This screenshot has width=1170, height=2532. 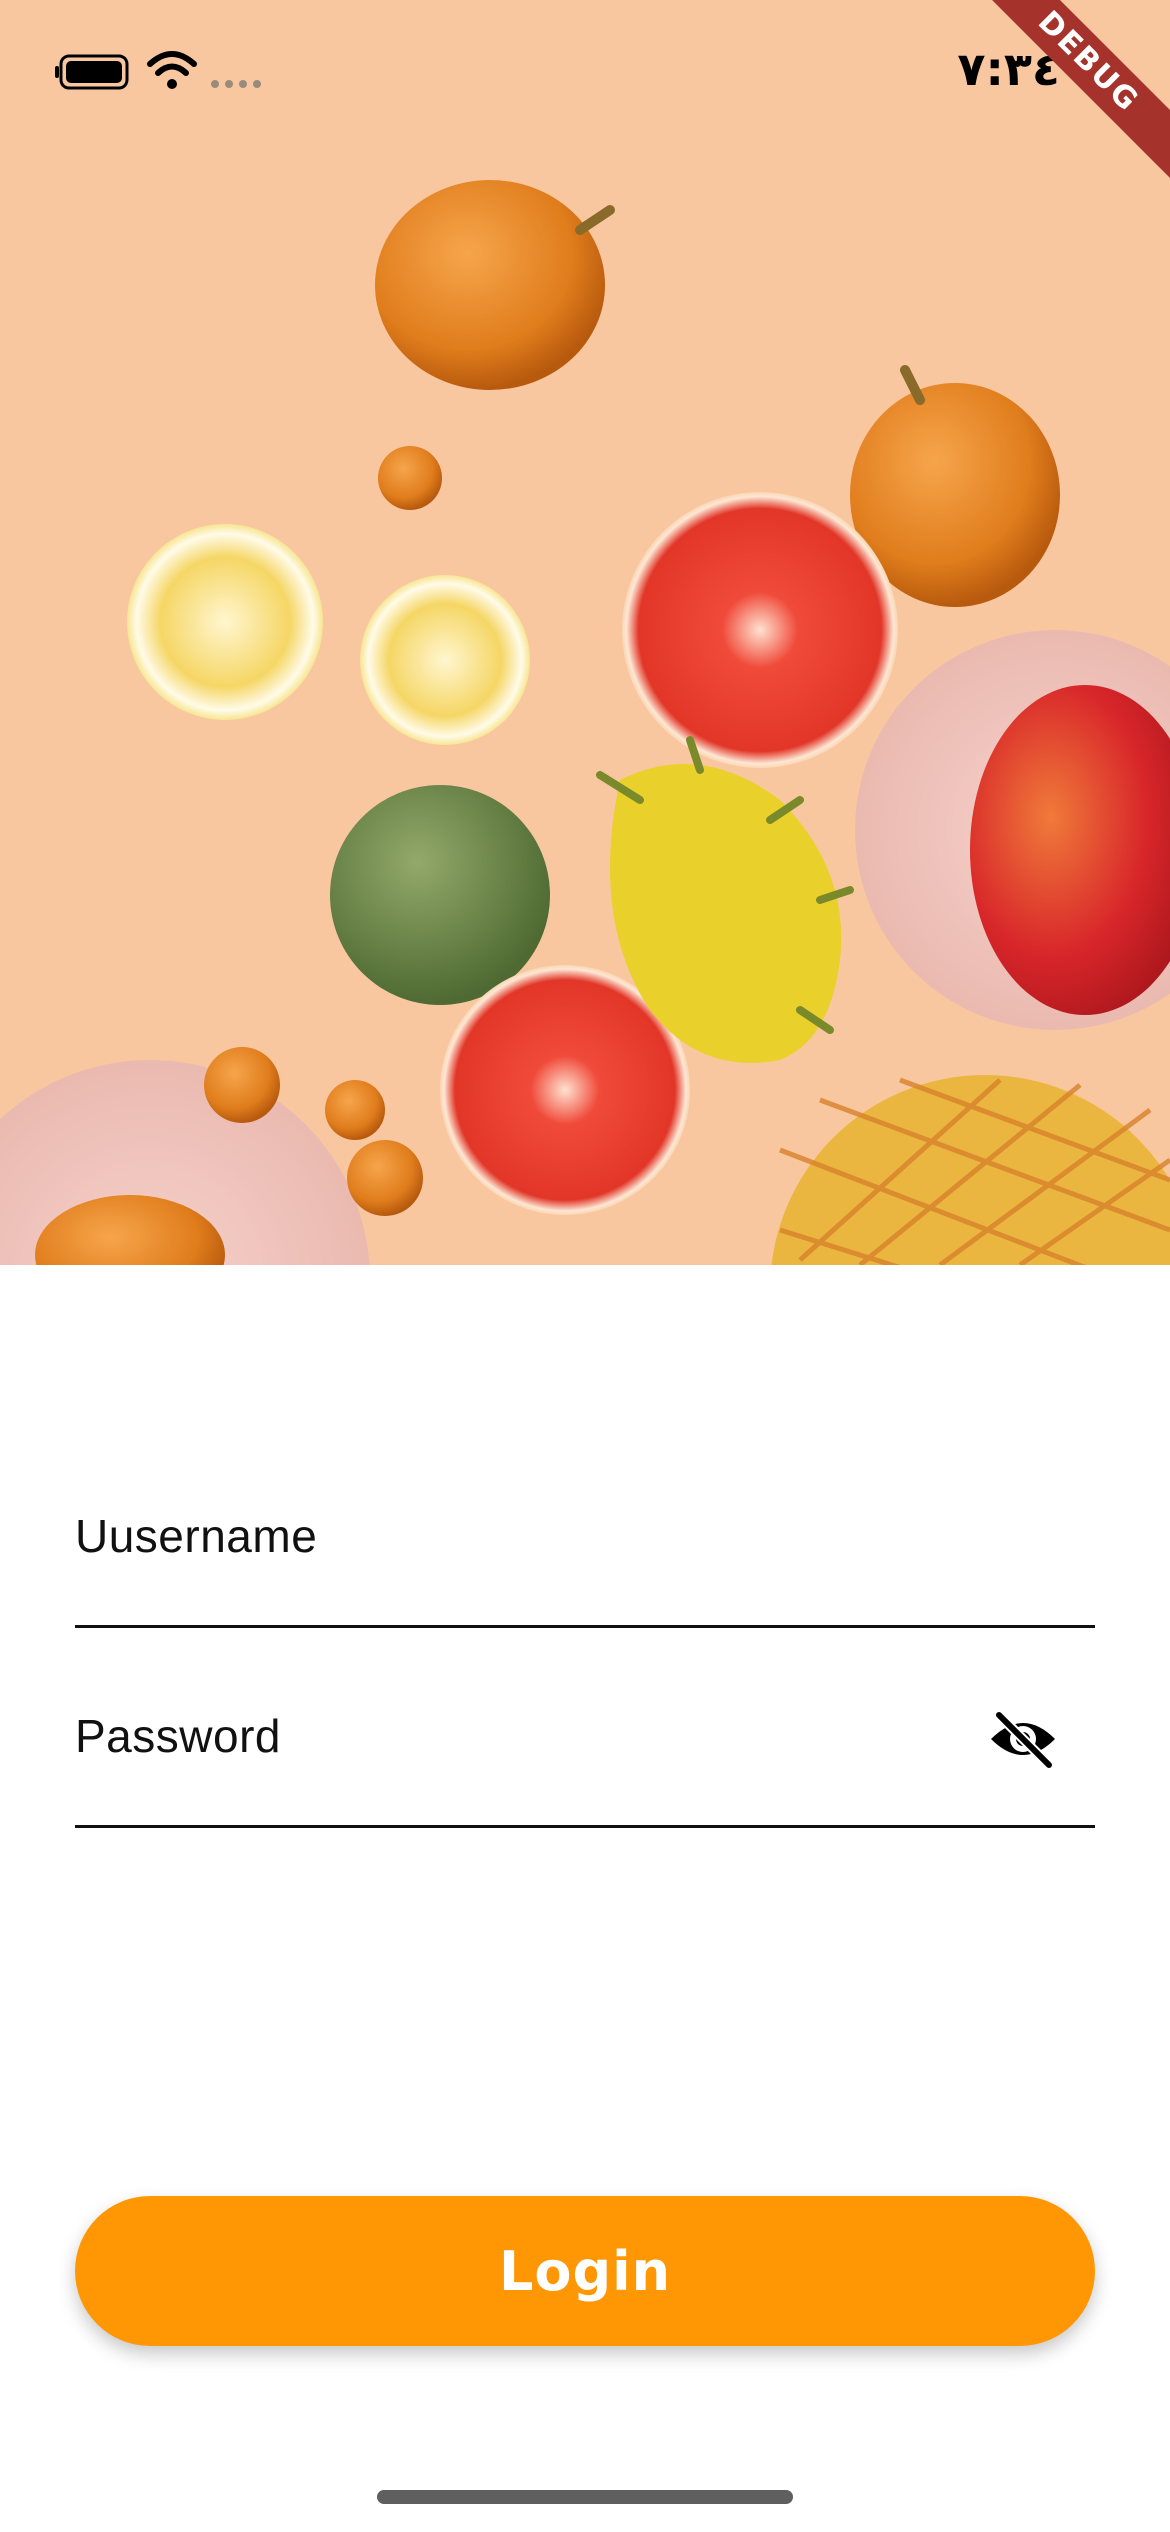 What do you see at coordinates (585, 1761) in the screenshot?
I see `password-field: Password` at bounding box center [585, 1761].